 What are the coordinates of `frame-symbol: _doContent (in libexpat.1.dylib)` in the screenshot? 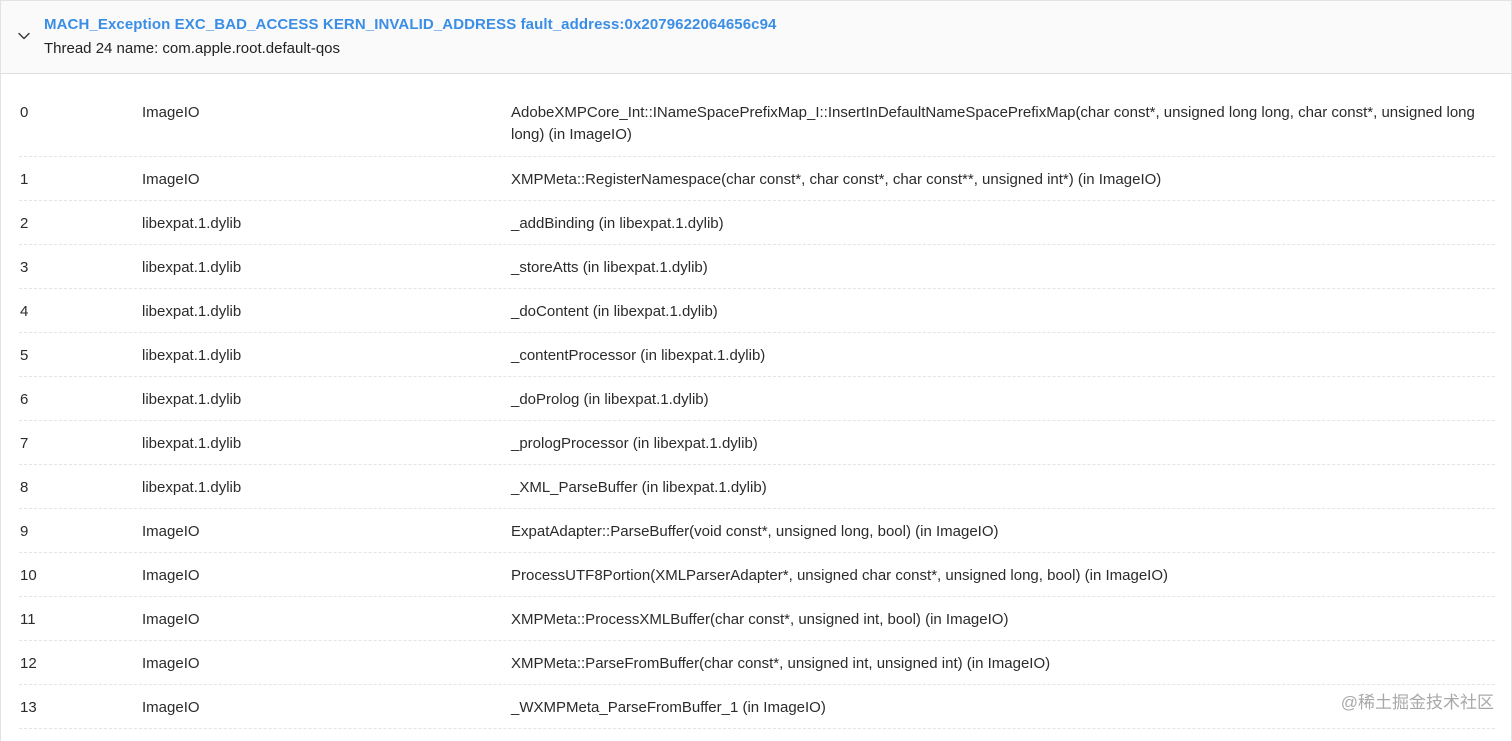 It's located at (614, 311).